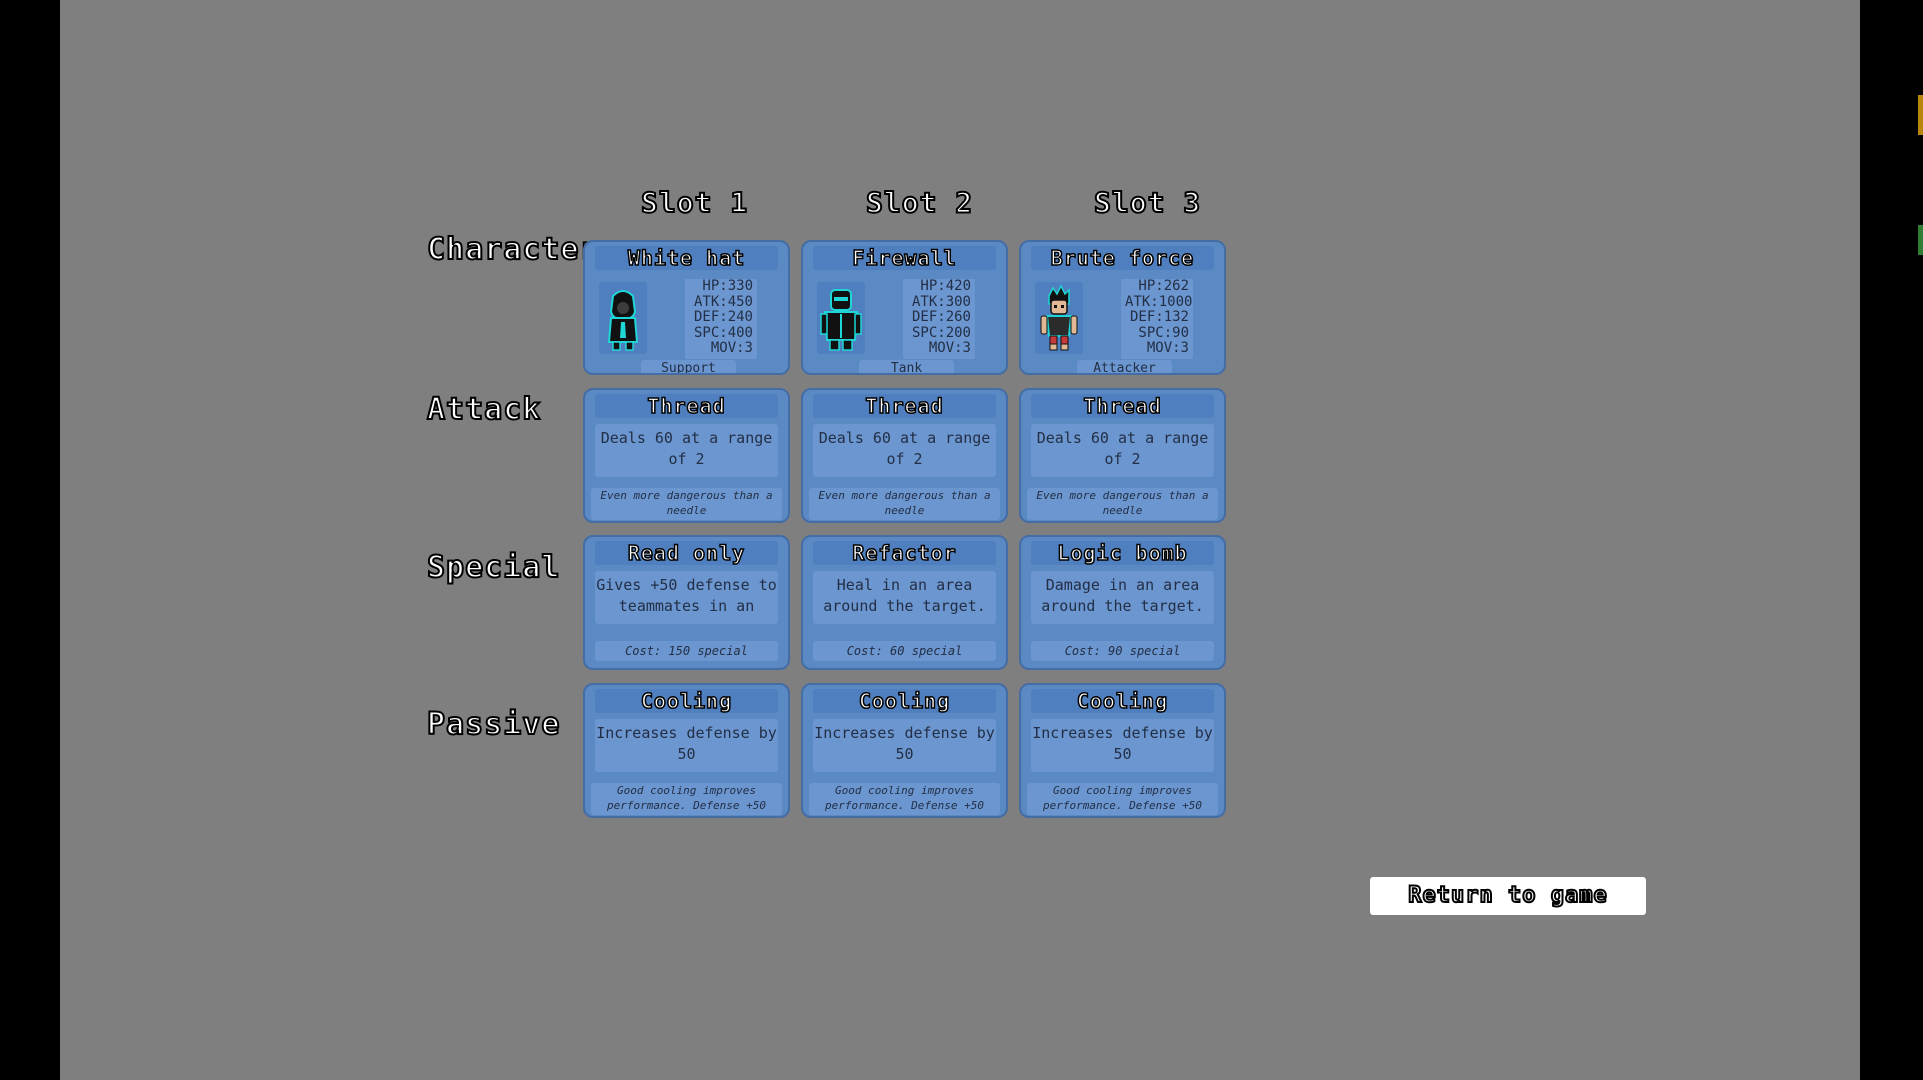  I want to click on slot-2-header: Slot 2, so click(919, 202).